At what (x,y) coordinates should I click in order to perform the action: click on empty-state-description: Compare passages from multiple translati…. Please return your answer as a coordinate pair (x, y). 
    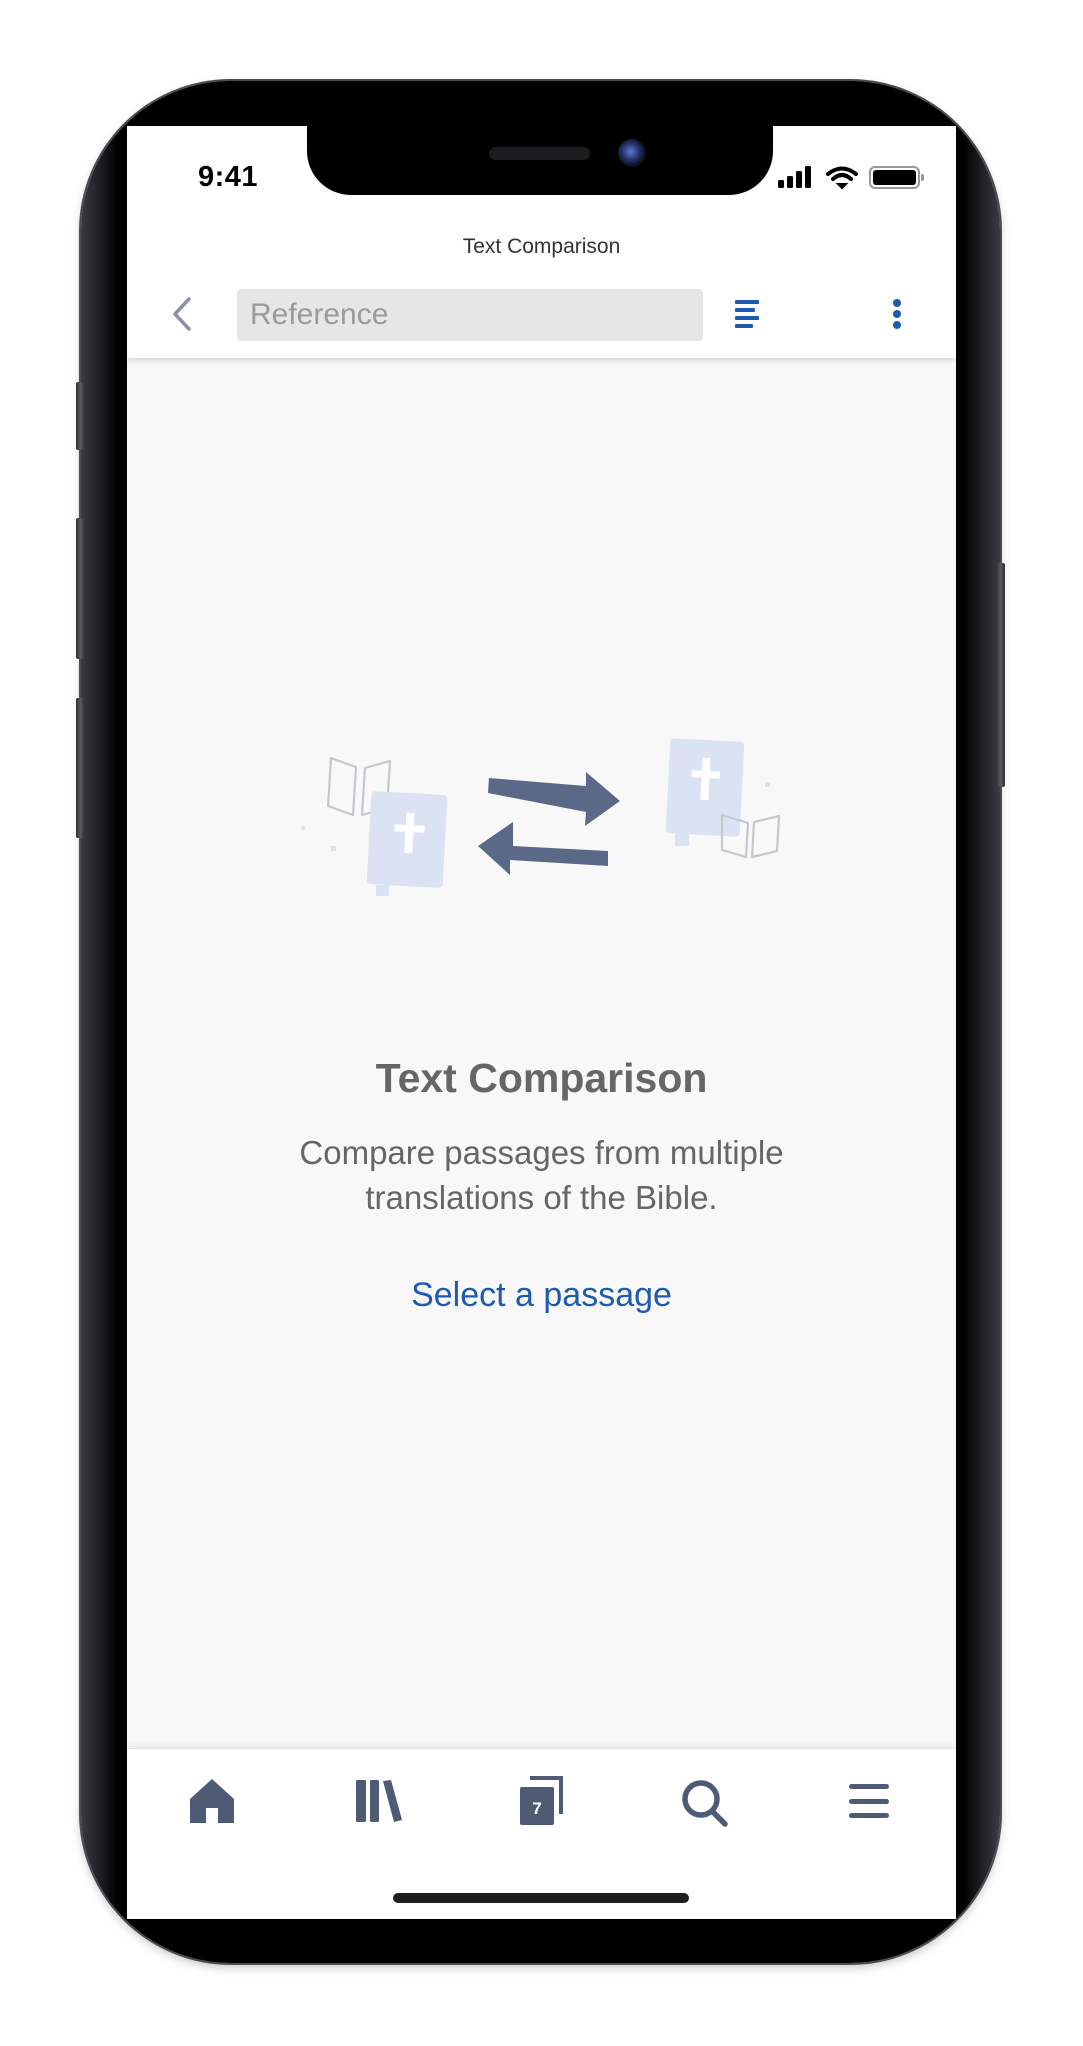
    Looking at the image, I should click on (541, 1175).